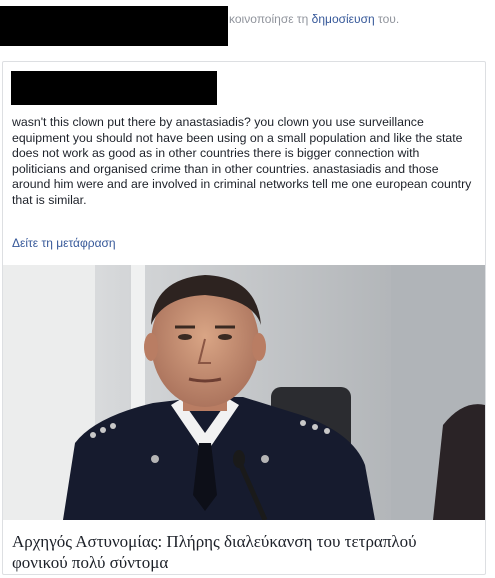  Describe the element at coordinates (114, 26) in the screenshot. I see `redacted-sharer-name` at that location.